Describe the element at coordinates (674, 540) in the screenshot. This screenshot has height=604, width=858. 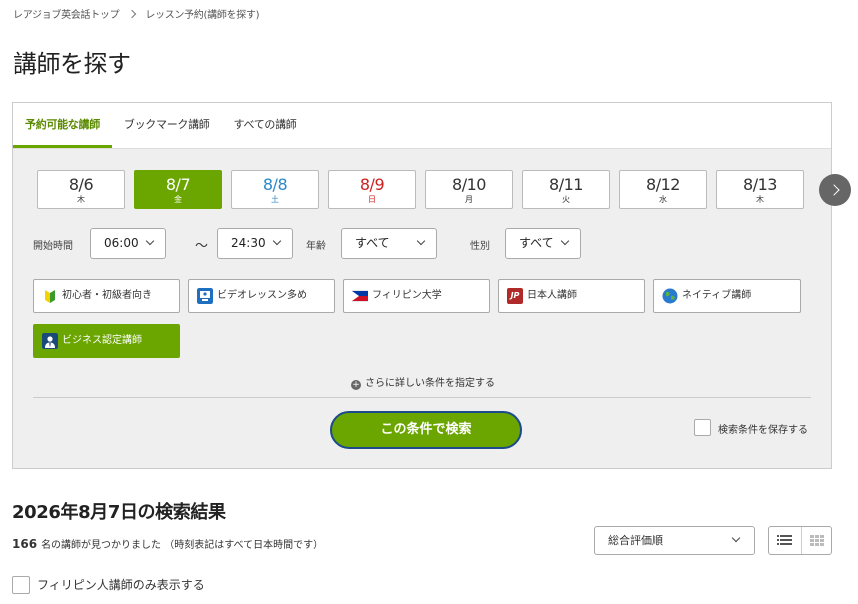
I see `sort-select: 総合評価順` at that location.